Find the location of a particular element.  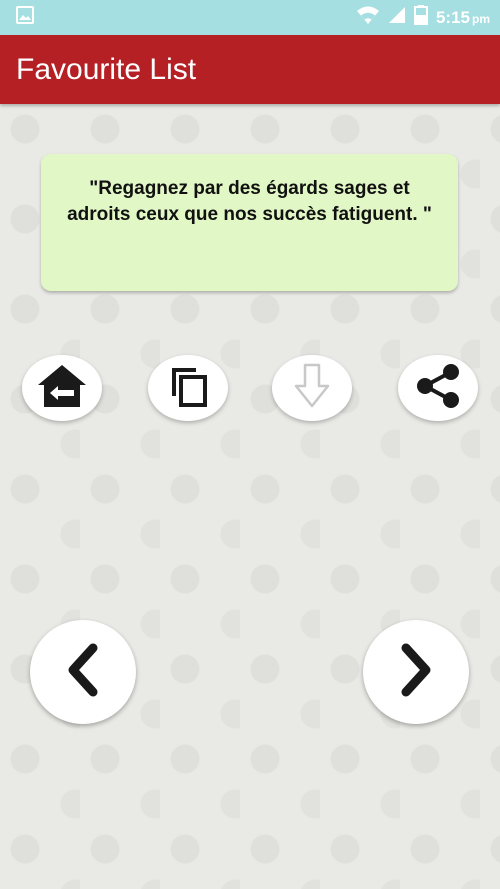

chevron-right-icon is located at coordinates (416, 672).